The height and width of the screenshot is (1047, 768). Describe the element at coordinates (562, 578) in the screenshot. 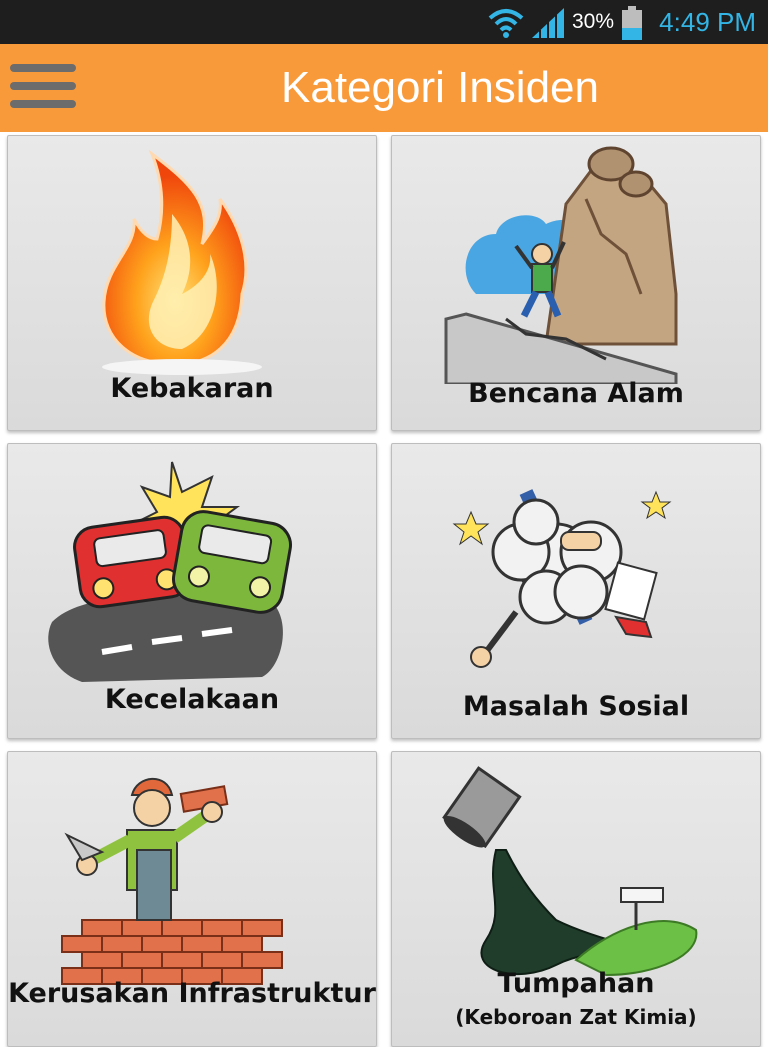

I see `fight-icon` at that location.